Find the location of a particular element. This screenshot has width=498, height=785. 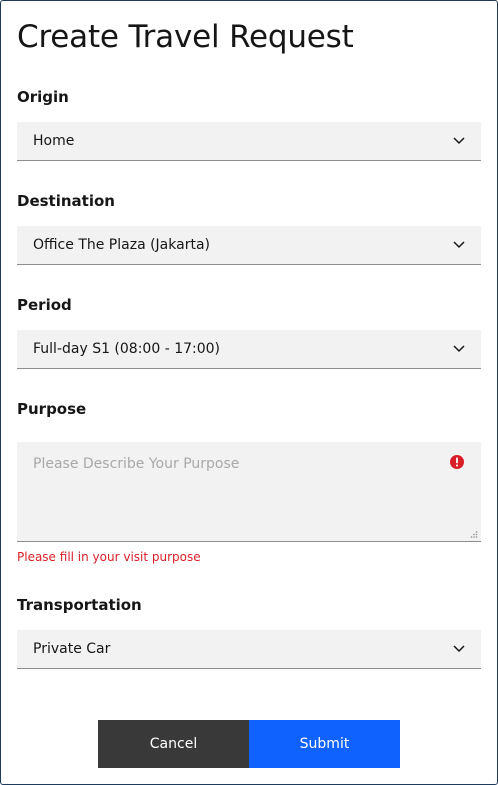

transportation-value: Private Car is located at coordinates (72, 649).